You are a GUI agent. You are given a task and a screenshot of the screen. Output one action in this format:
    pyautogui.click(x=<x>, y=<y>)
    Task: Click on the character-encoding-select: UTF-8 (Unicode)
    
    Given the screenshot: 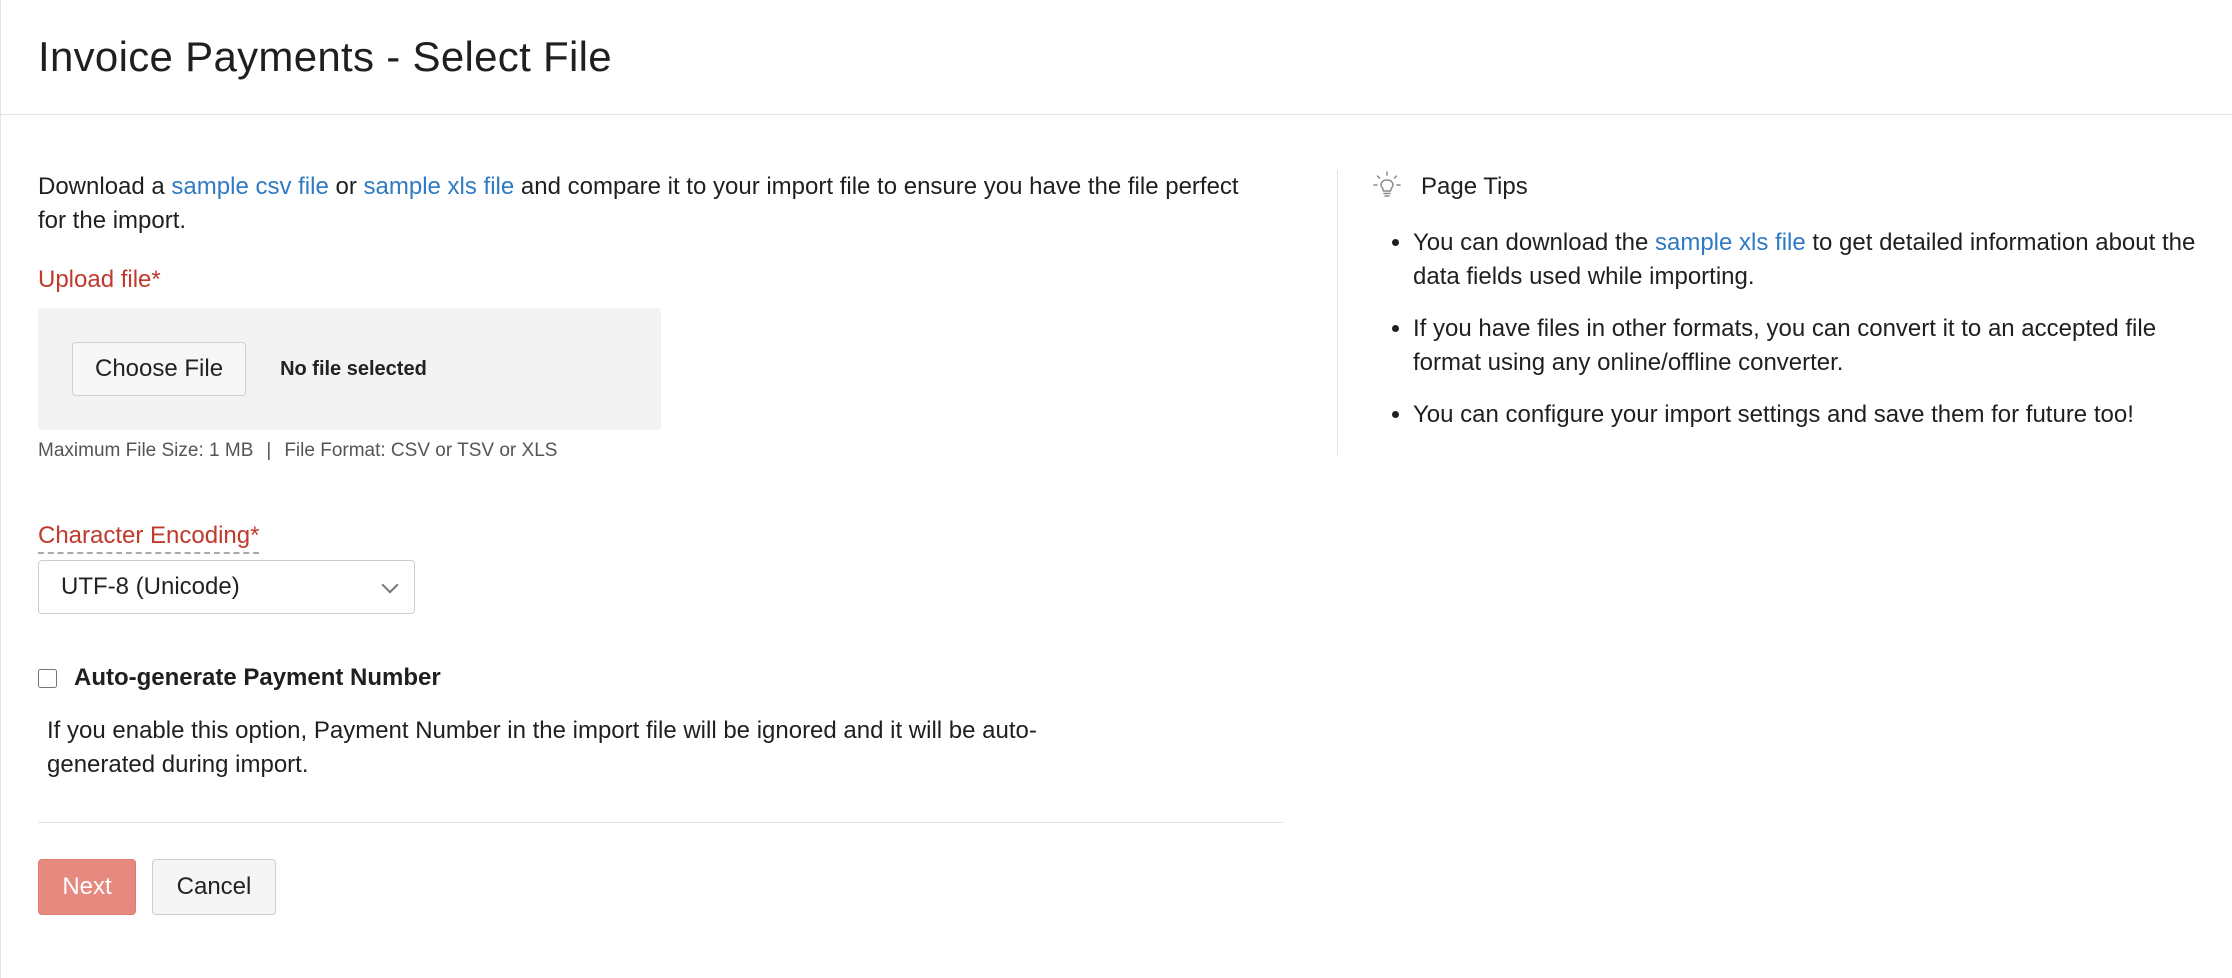 What is the action you would take?
    pyautogui.click(x=226, y=587)
    